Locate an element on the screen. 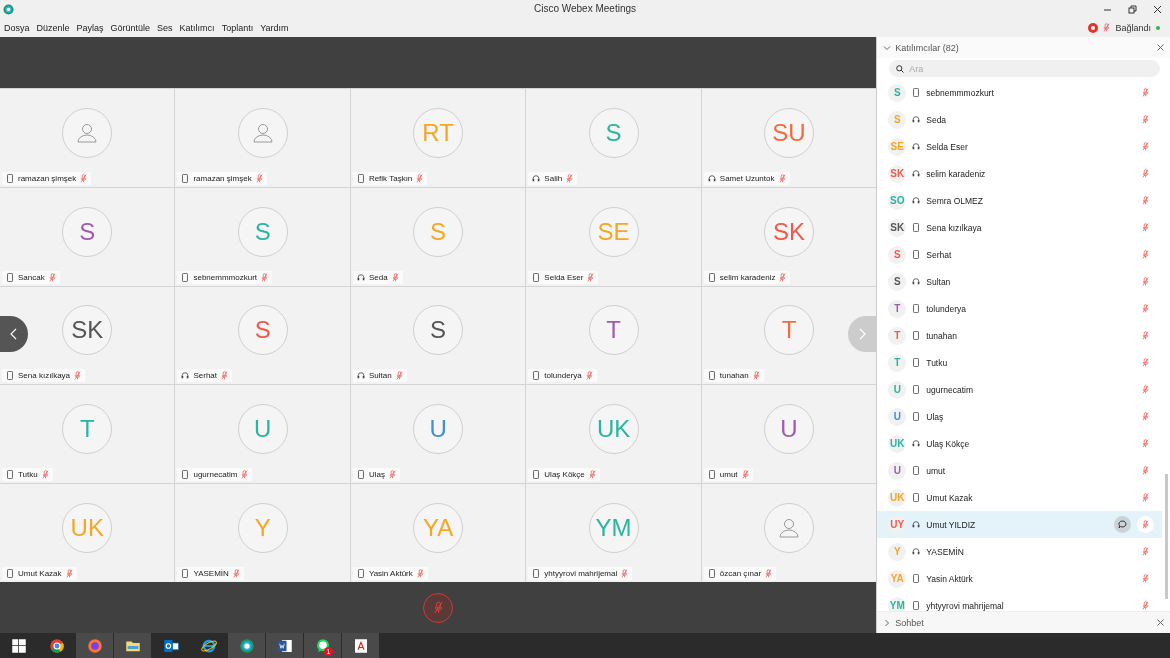 The height and width of the screenshot is (658, 1170). participant-row: S Seda is located at coordinates (1019, 119).